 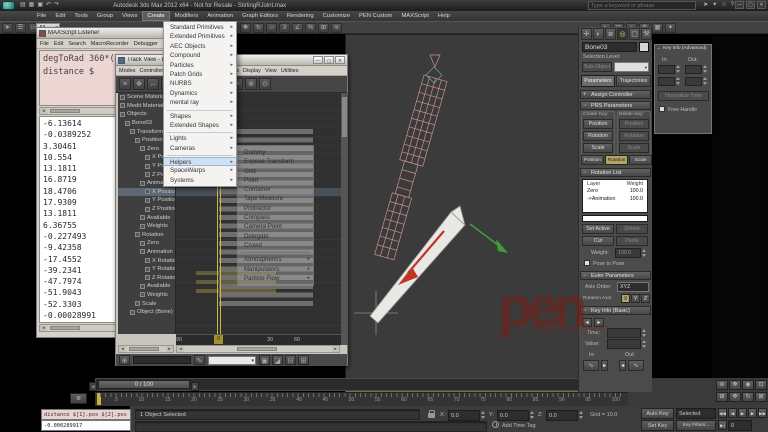 I want to click on track-tree-item: X Position, so click(x=146, y=192).